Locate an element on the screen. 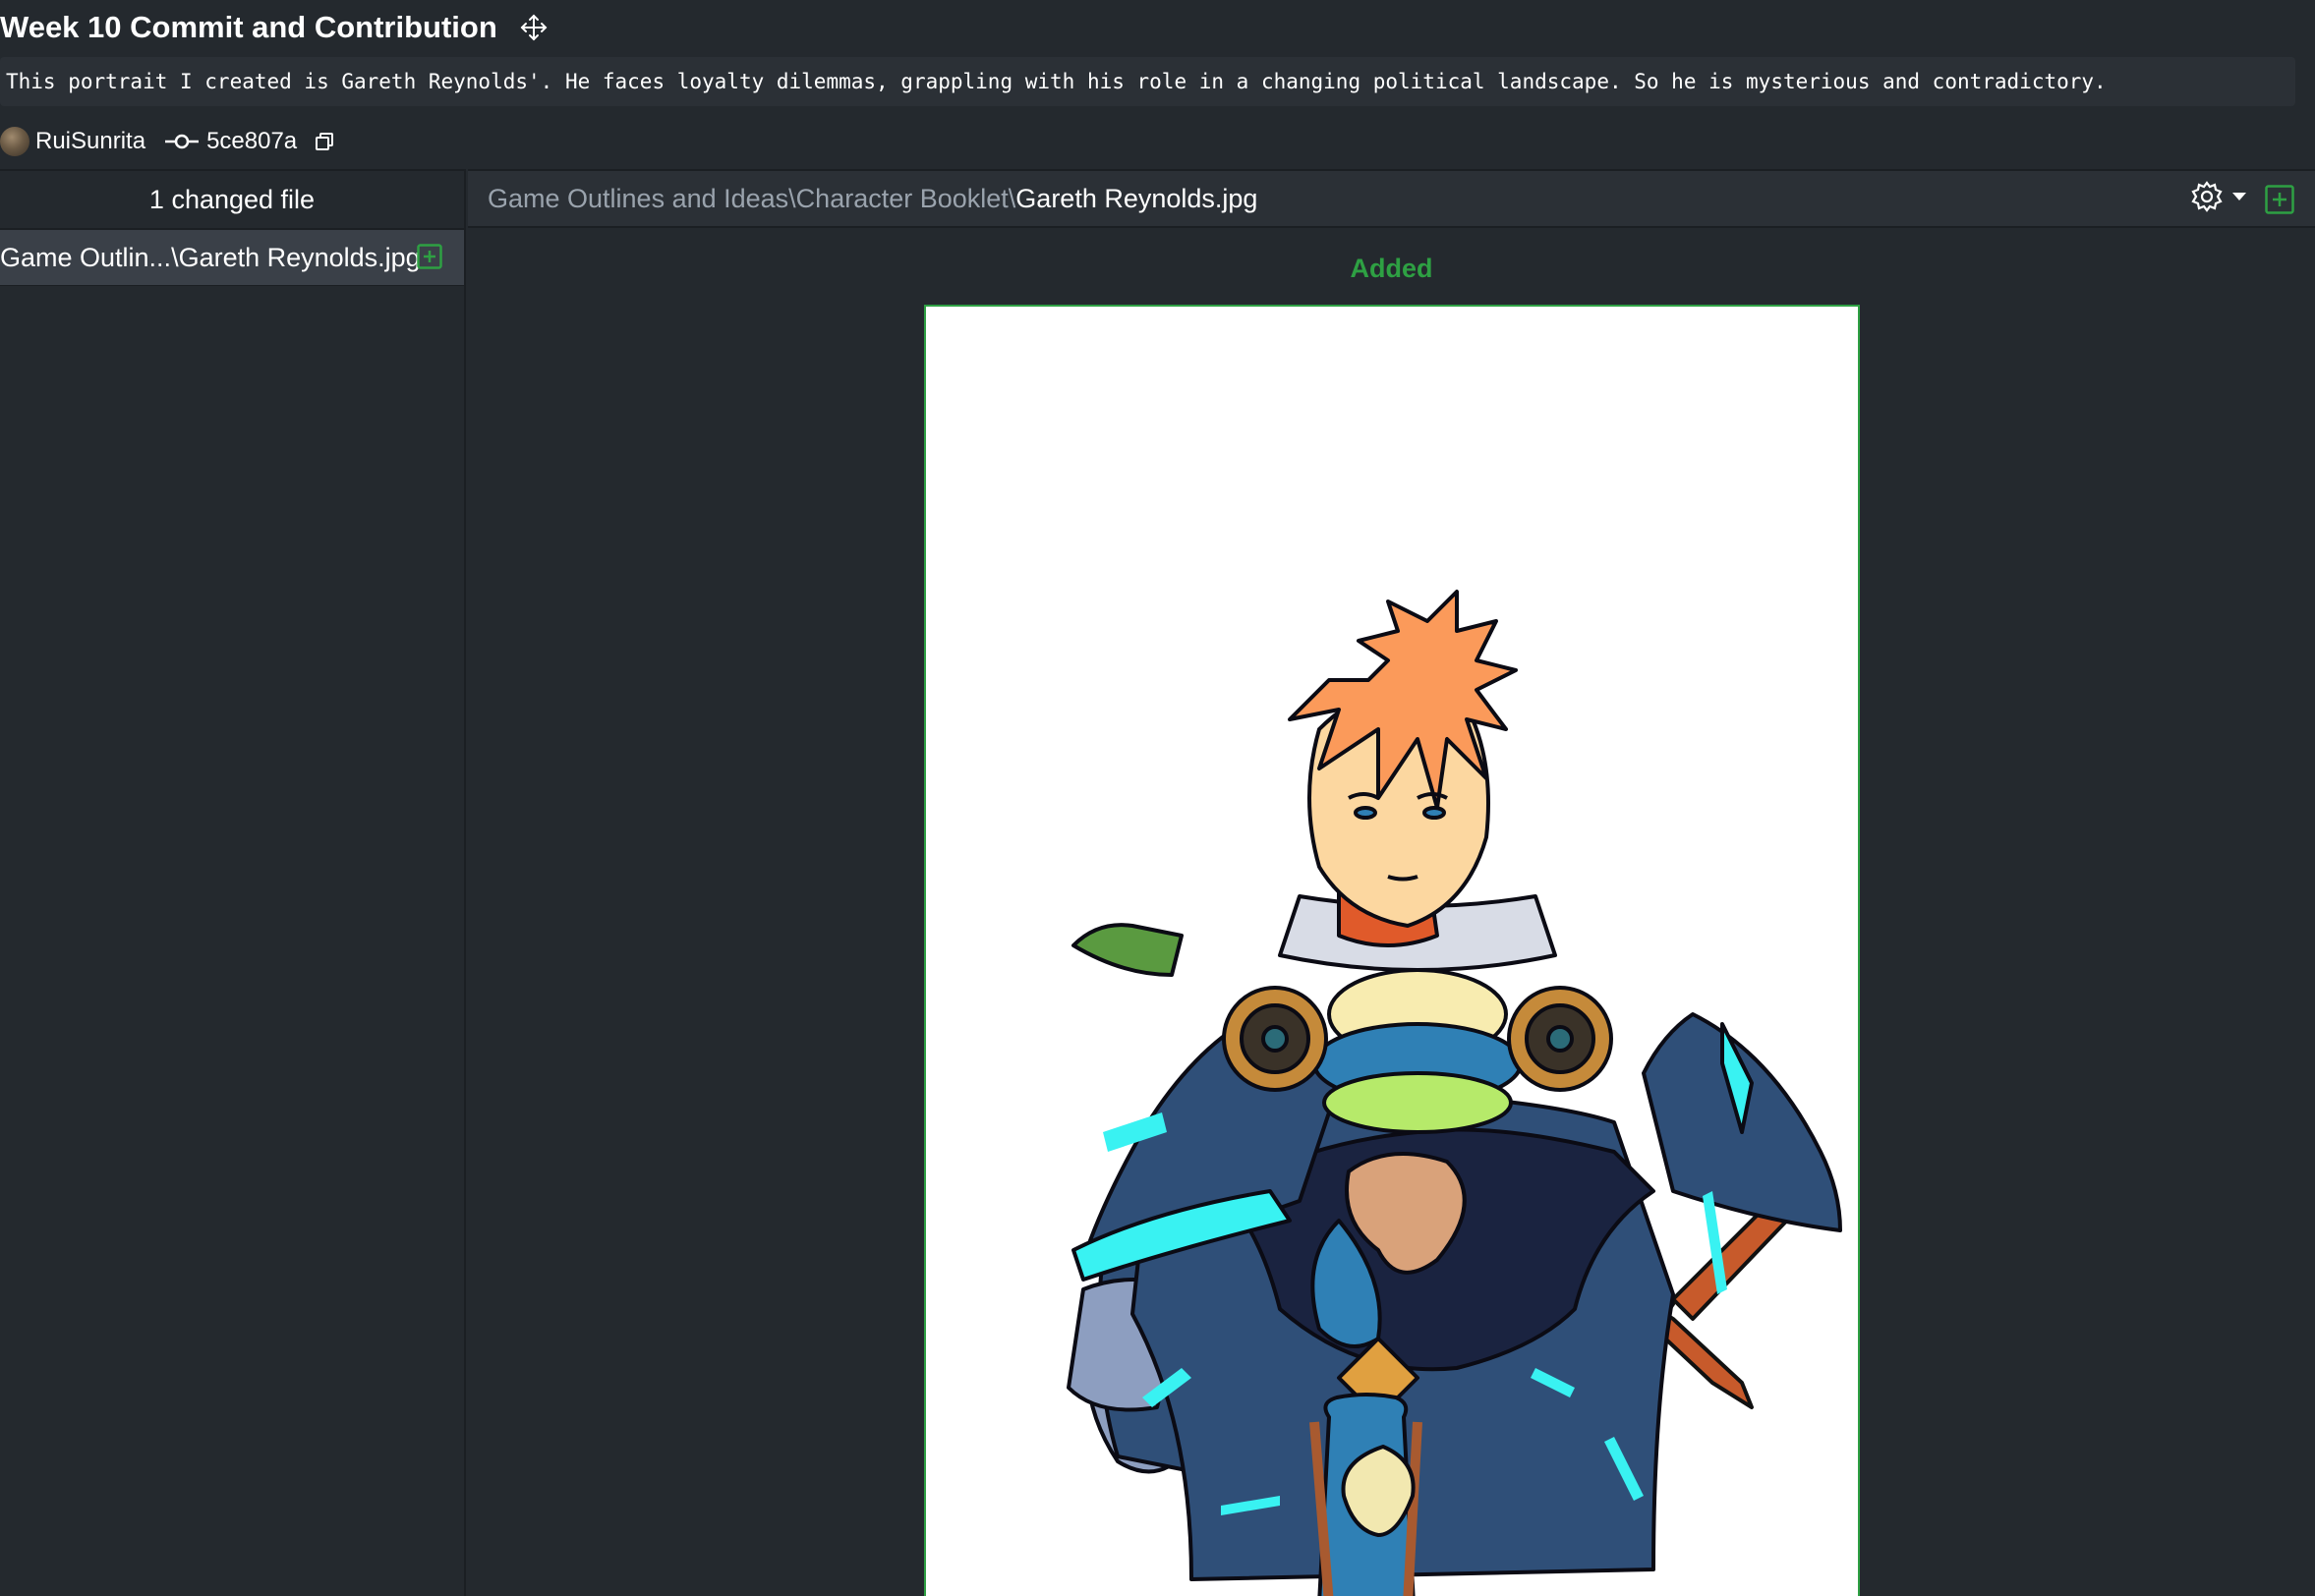 This screenshot has height=1596, width=2315. settings-dropdown is located at coordinates (2219, 196).